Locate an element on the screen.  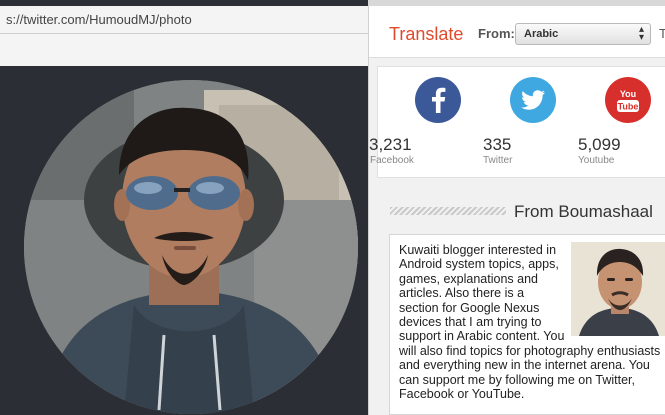
facebook-icon is located at coordinates (438, 100).